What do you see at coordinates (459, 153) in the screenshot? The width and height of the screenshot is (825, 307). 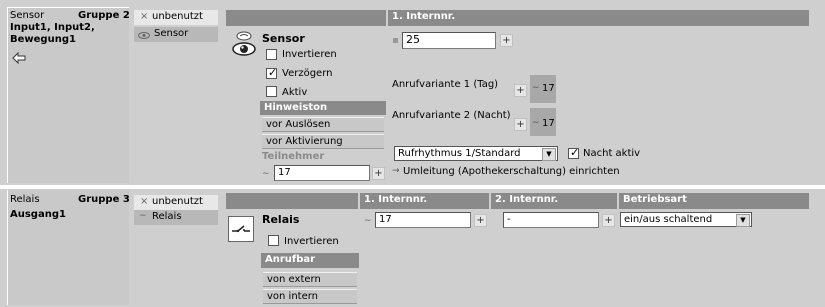 I see `rufrhythmus-value: Rufrhythmus 1/Standard` at bounding box center [459, 153].